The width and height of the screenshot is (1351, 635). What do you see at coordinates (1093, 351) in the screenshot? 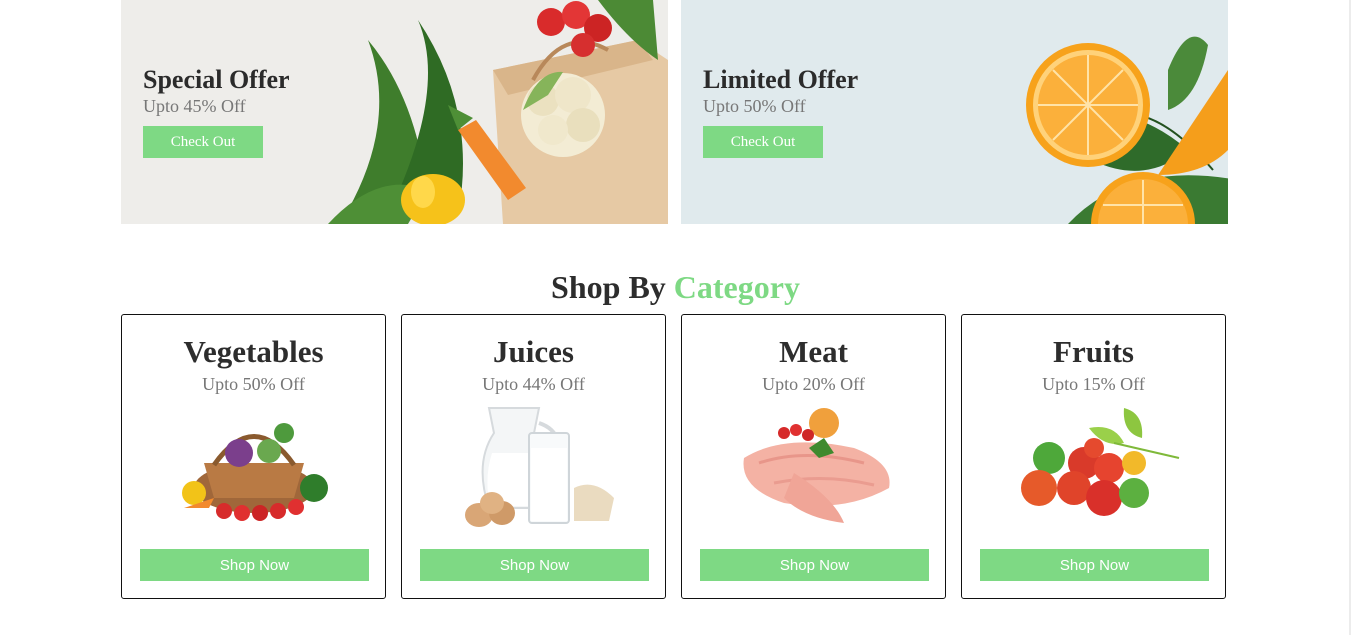
I see `category-title: Fruits` at bounding box center [1093, 351].